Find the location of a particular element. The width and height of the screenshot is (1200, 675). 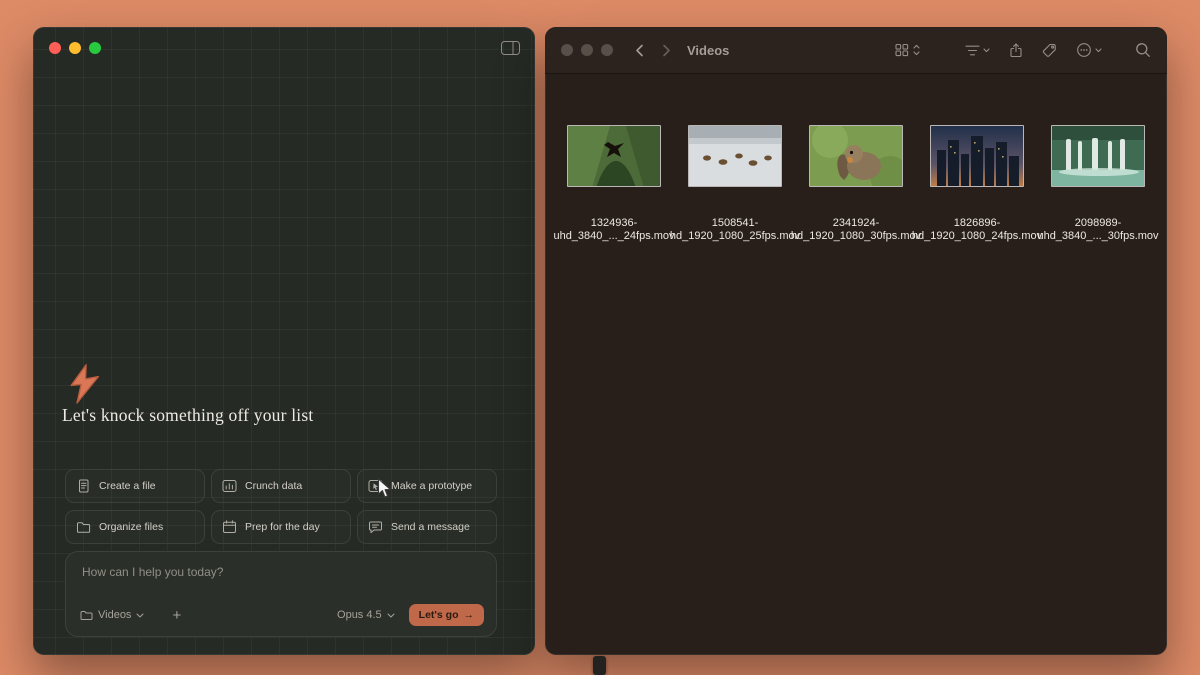

make-prototype-button: Make a prototype is located at coordinates (427, 486).